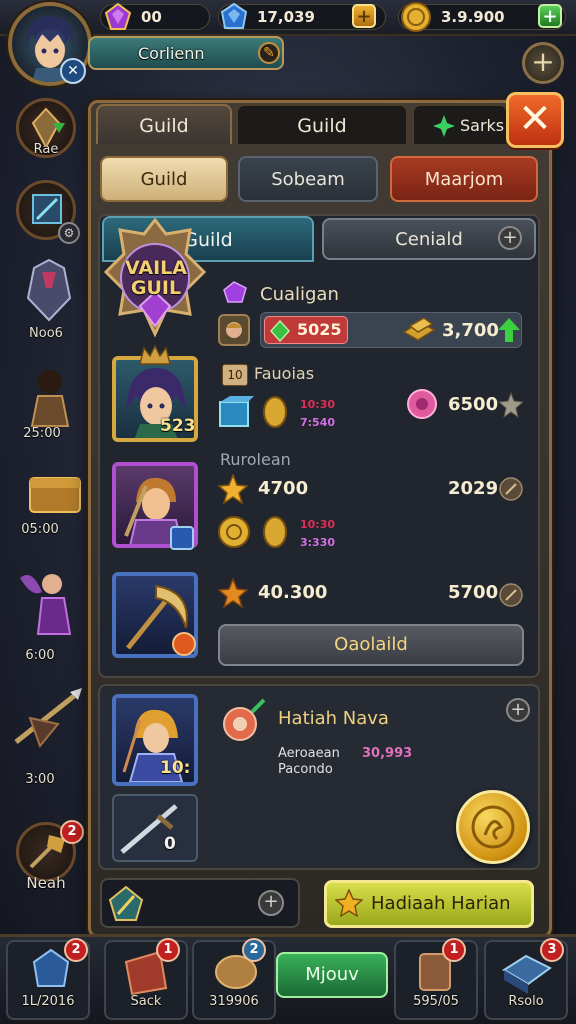  I want to click on reward-hero-level: 10:, so click(175, 768).